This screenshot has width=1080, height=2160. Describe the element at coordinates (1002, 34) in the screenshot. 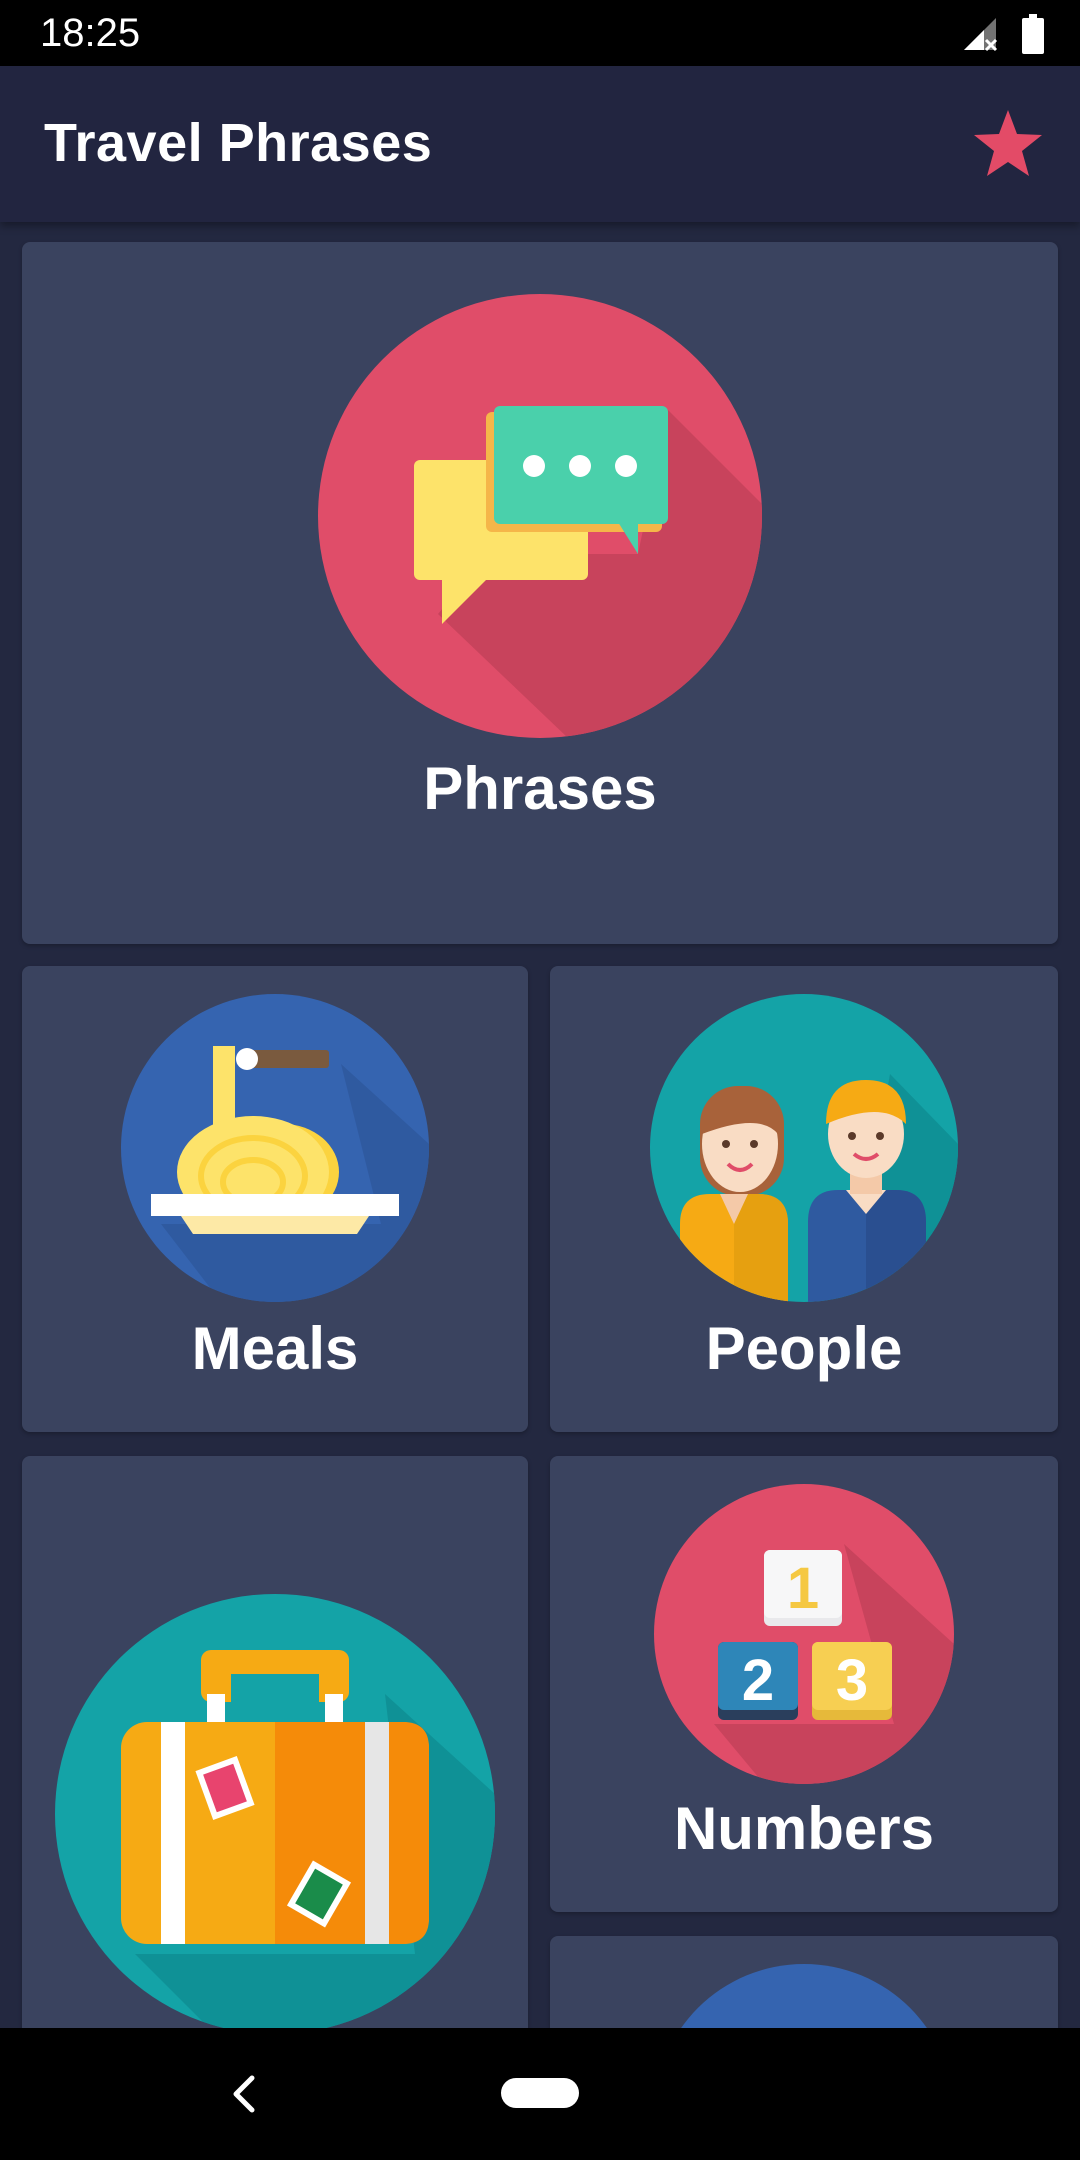

I see `status-icons` at that location.